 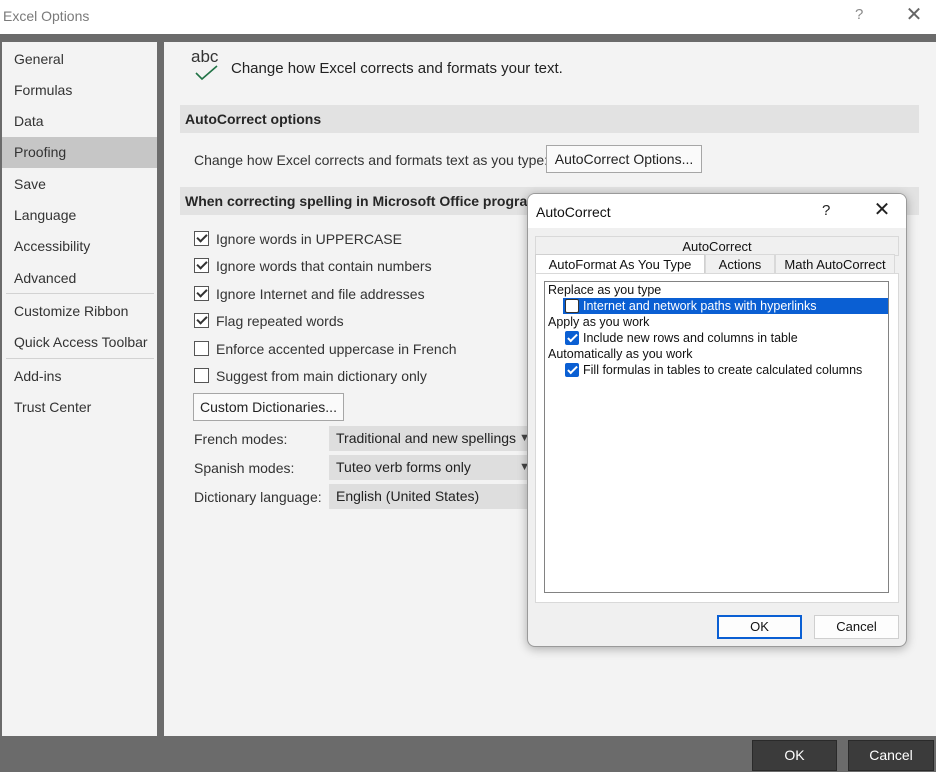 What do you see at coordinates (79, 246) in the screenshot?
I see `sidebar-item-accessibility: Accessibility` at bounding box center [79, 246].